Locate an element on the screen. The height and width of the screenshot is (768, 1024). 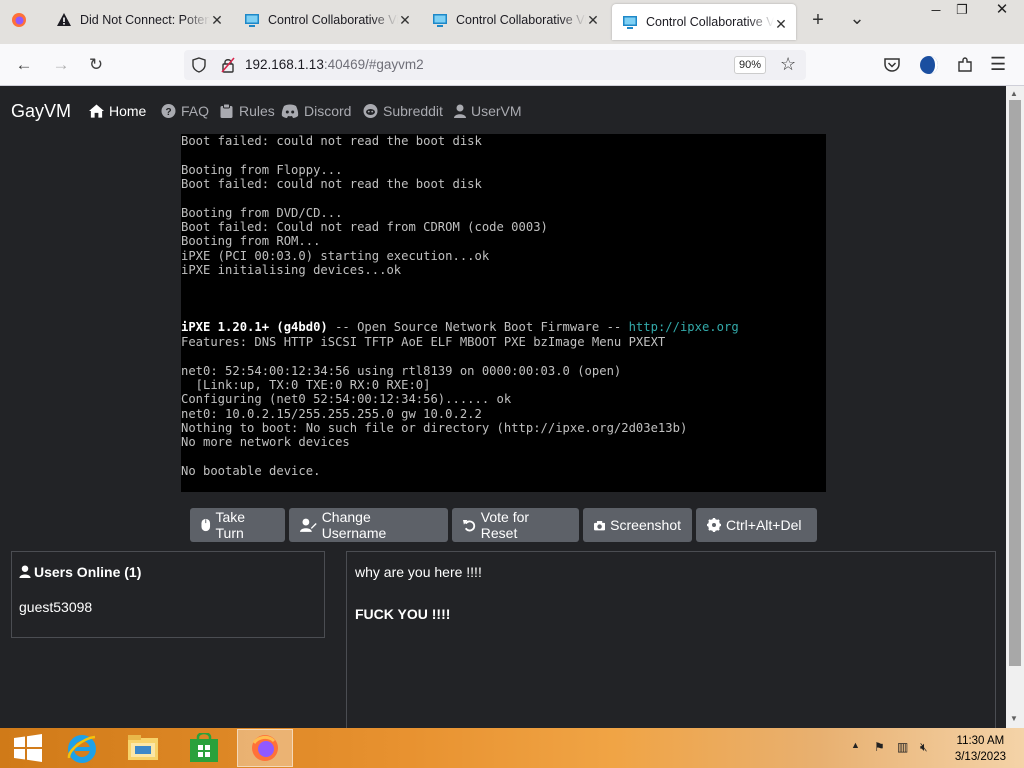
zoom-level-button: 90% is located at coordinates (750, 65).